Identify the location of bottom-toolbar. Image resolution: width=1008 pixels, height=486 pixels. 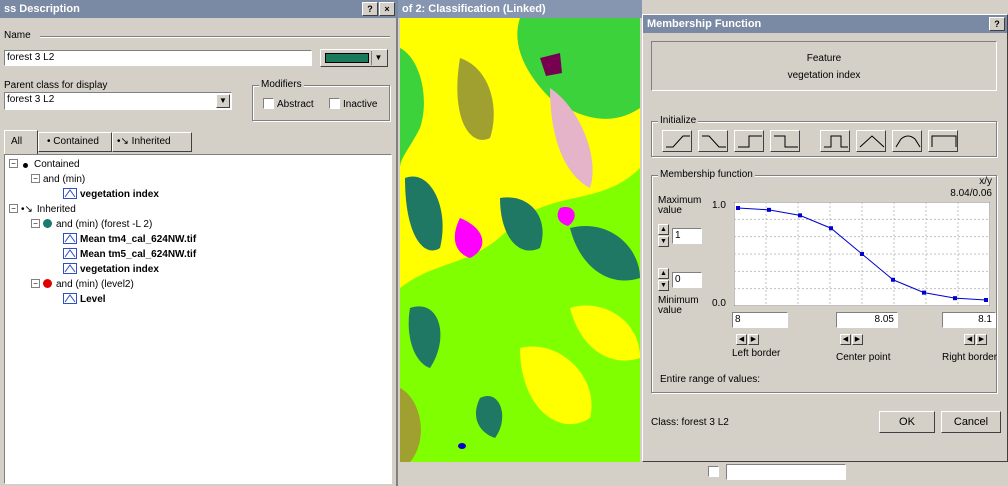
(825, 474).